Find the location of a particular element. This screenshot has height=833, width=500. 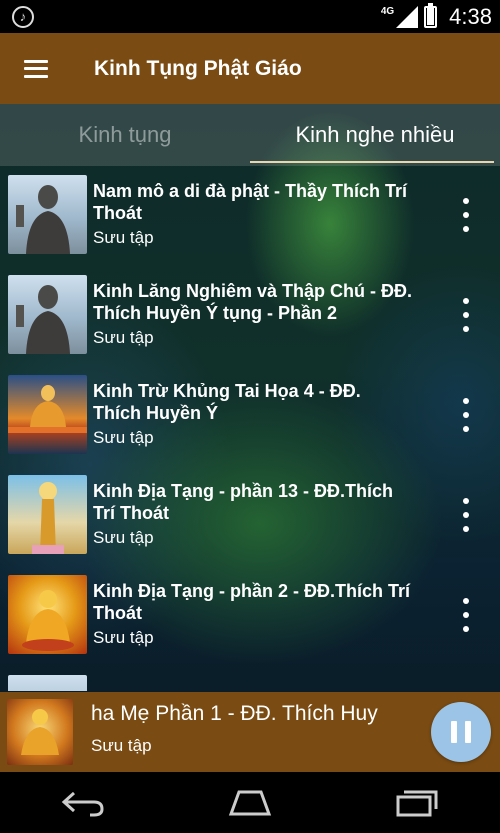

recents-icon is located at coordinates (417, 803).